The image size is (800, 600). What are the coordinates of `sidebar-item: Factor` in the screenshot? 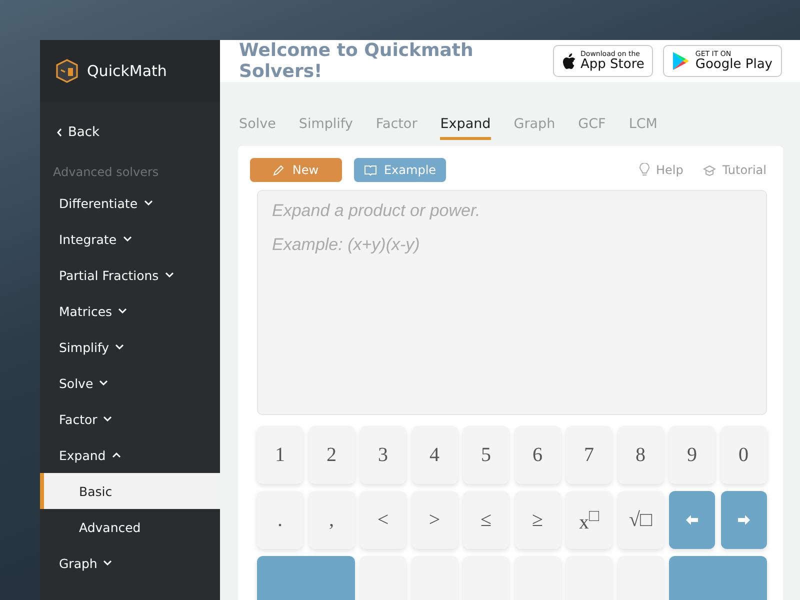 It's located at (130, 419).